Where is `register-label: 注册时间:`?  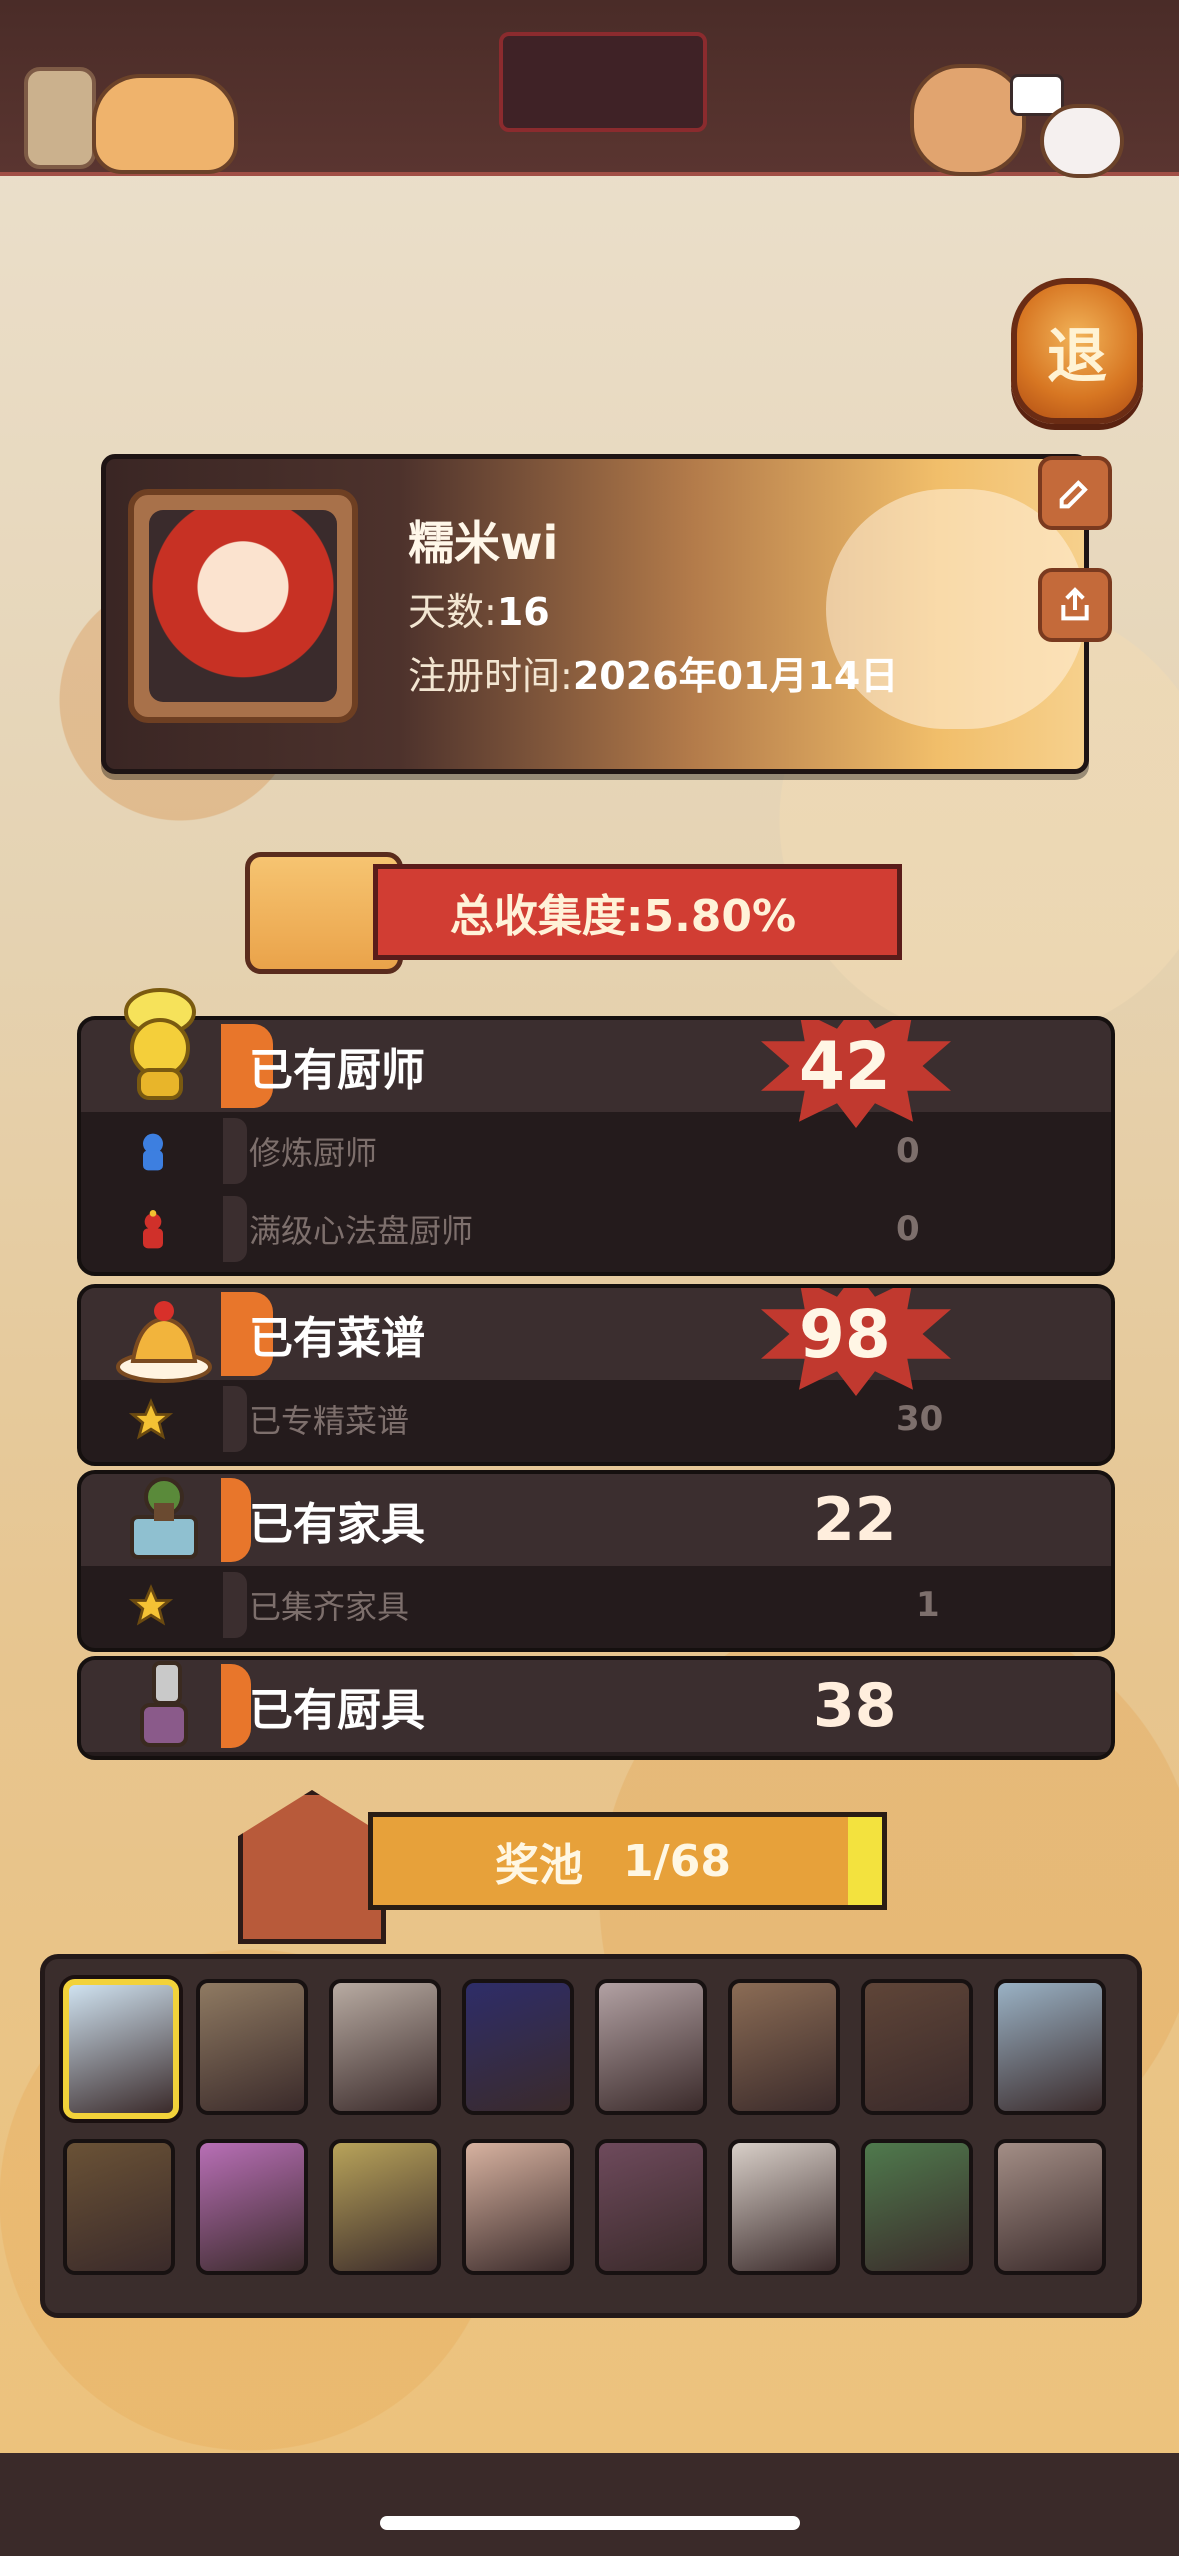 register-label: 注册时间: is located at coordinates (490, 676).